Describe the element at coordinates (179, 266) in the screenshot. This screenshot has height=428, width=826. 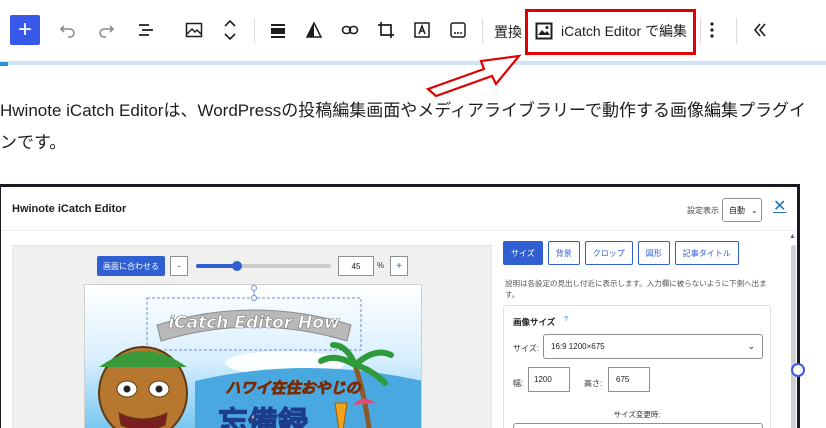
I see `zoom-out-button: -` at that location.